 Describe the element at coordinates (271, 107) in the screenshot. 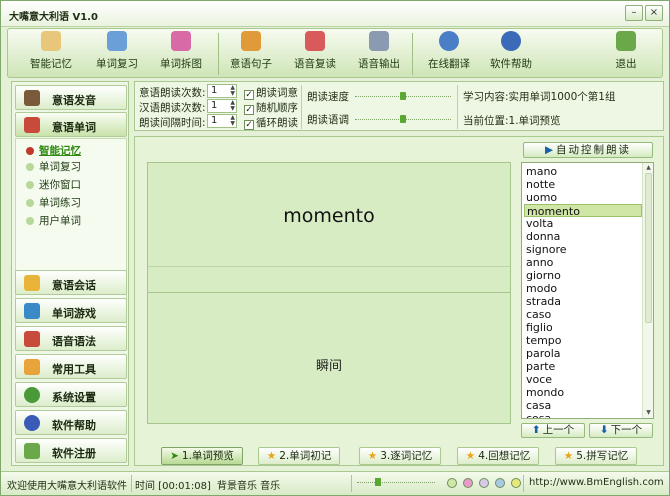

I see `random-order-checkbox: ✓ 随机顺序` at that location.